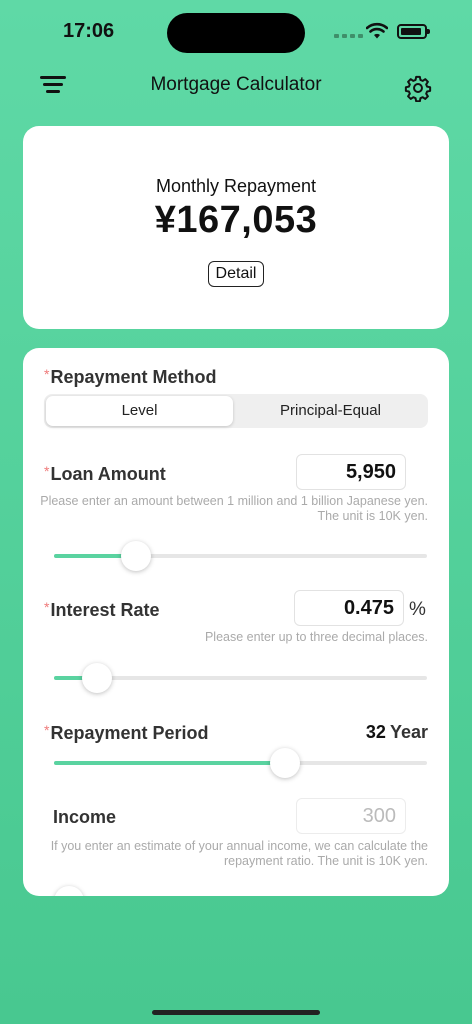 The width and height of the screenshot is (472, 1024). Describe the element at coordinates (236, 220) in the screenshot. I see `monthly-repayment-value: ¥167,053` at that location.